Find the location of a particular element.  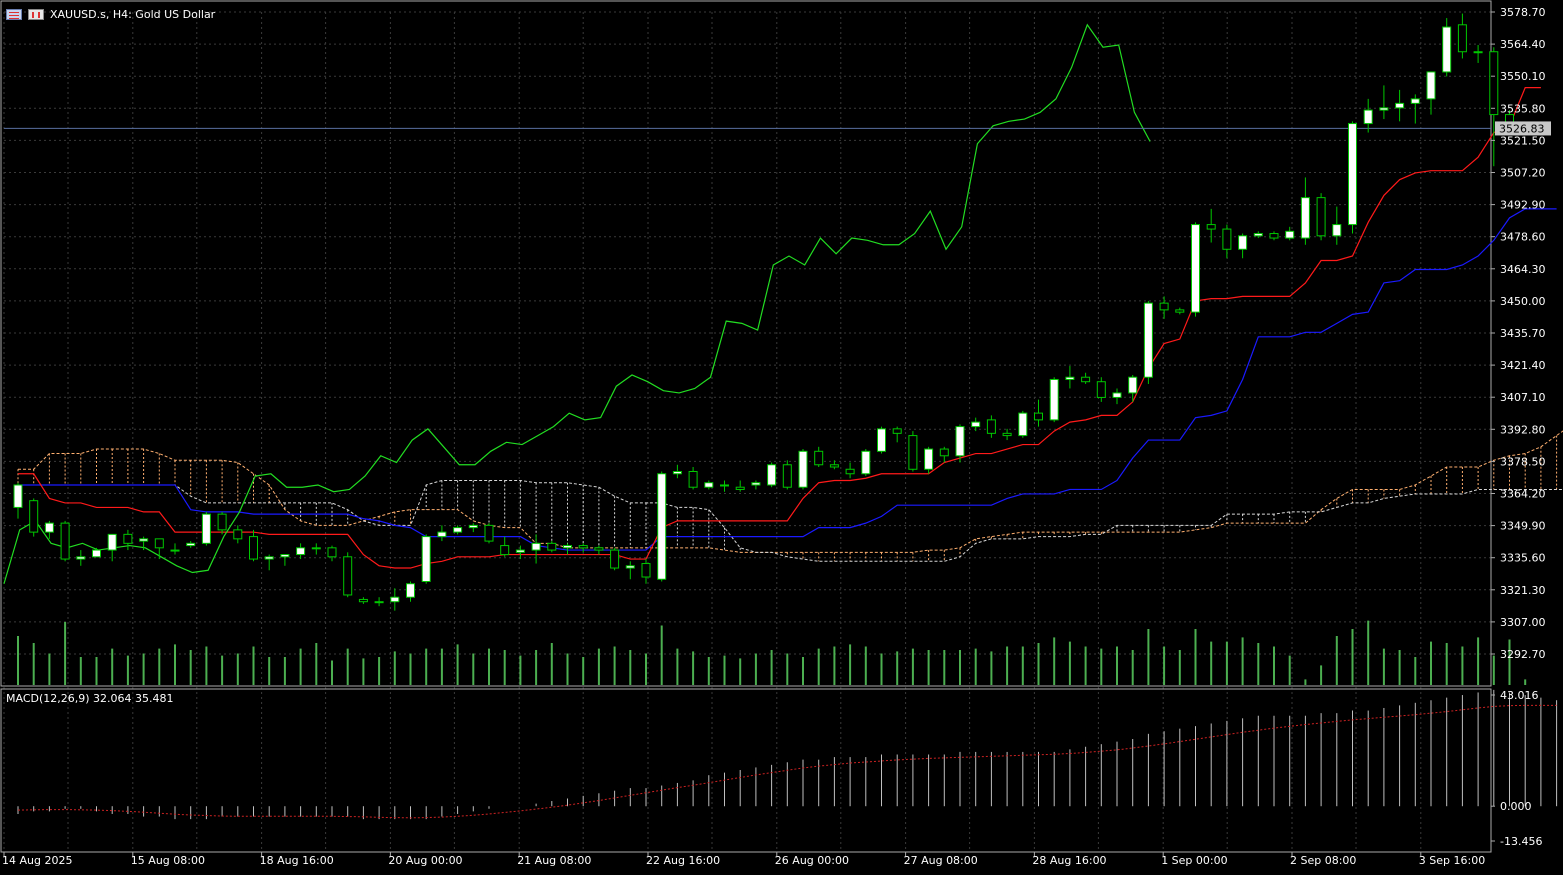

time-tick-label: 3 Sep 16:00 is located at coordinates (1452, 860).